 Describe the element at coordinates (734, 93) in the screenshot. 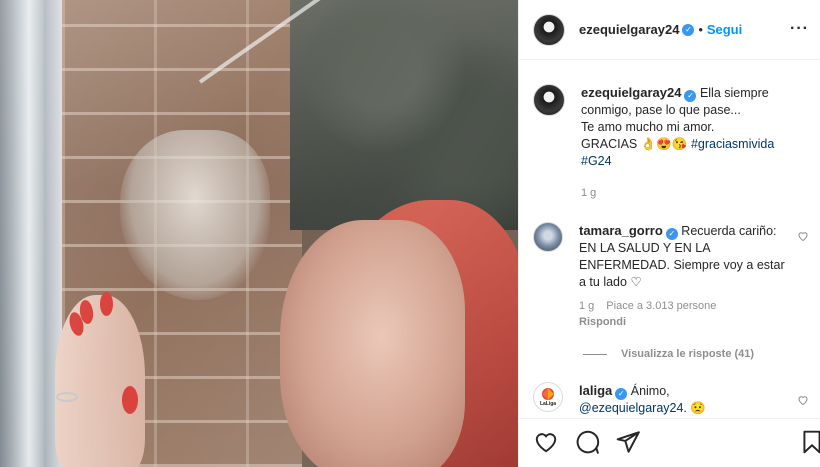

I see `caption-line: Ella siempre` at that location.